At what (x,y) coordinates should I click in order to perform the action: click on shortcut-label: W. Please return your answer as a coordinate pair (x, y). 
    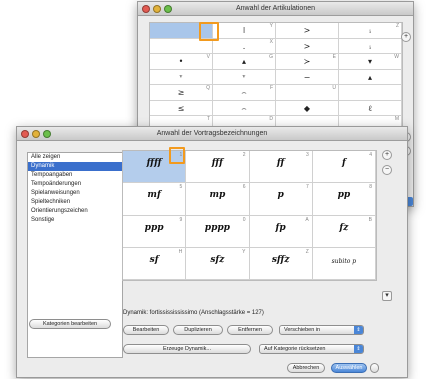
    Looking at the image, I should click on (396, 57).